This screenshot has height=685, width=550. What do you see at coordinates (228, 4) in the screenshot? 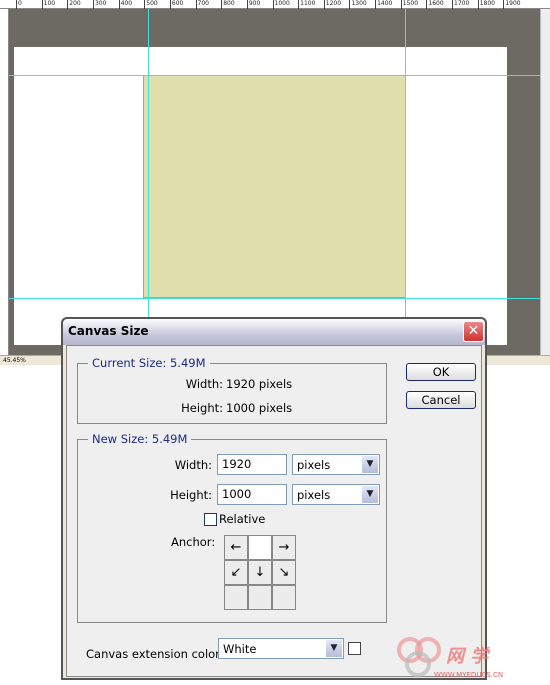
I see `ruler-tick: 800` at bounding box center [228, 4].